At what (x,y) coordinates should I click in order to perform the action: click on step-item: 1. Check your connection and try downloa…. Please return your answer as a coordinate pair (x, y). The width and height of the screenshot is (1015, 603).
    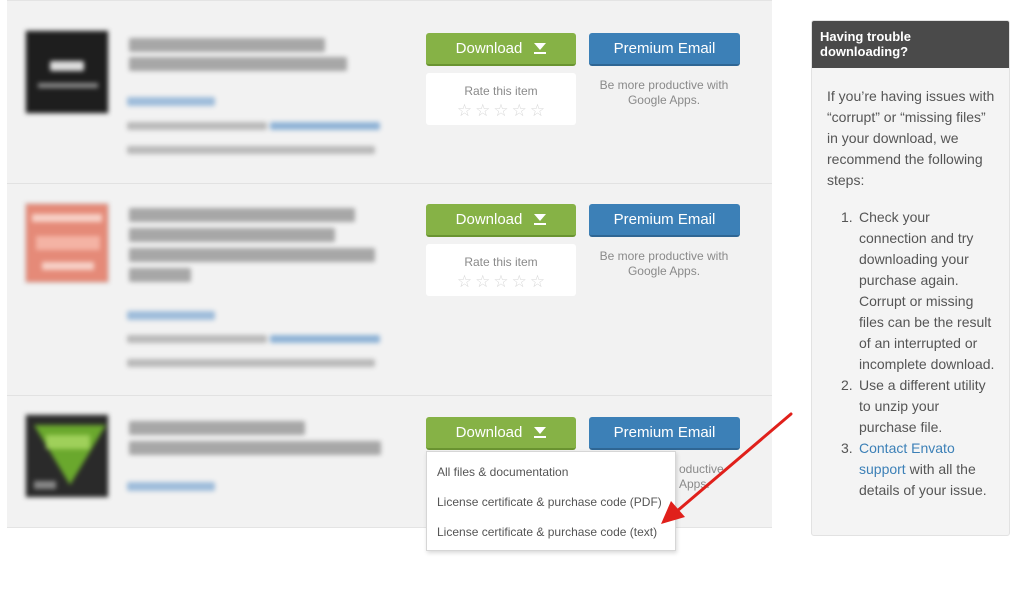
    Looking at the image, I should click on (918, 290).